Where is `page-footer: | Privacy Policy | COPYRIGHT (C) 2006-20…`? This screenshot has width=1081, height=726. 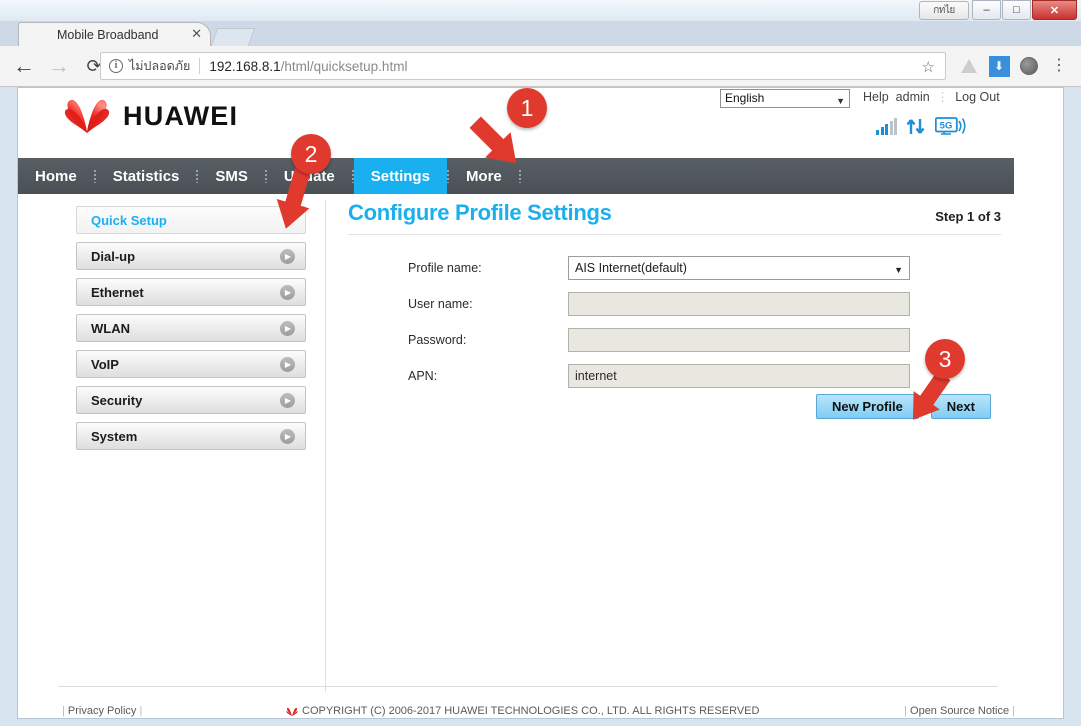
page-footer: | Privacy Policy | COPYRIGHT (C) 2006-20… is located at coordinates (540, 711).